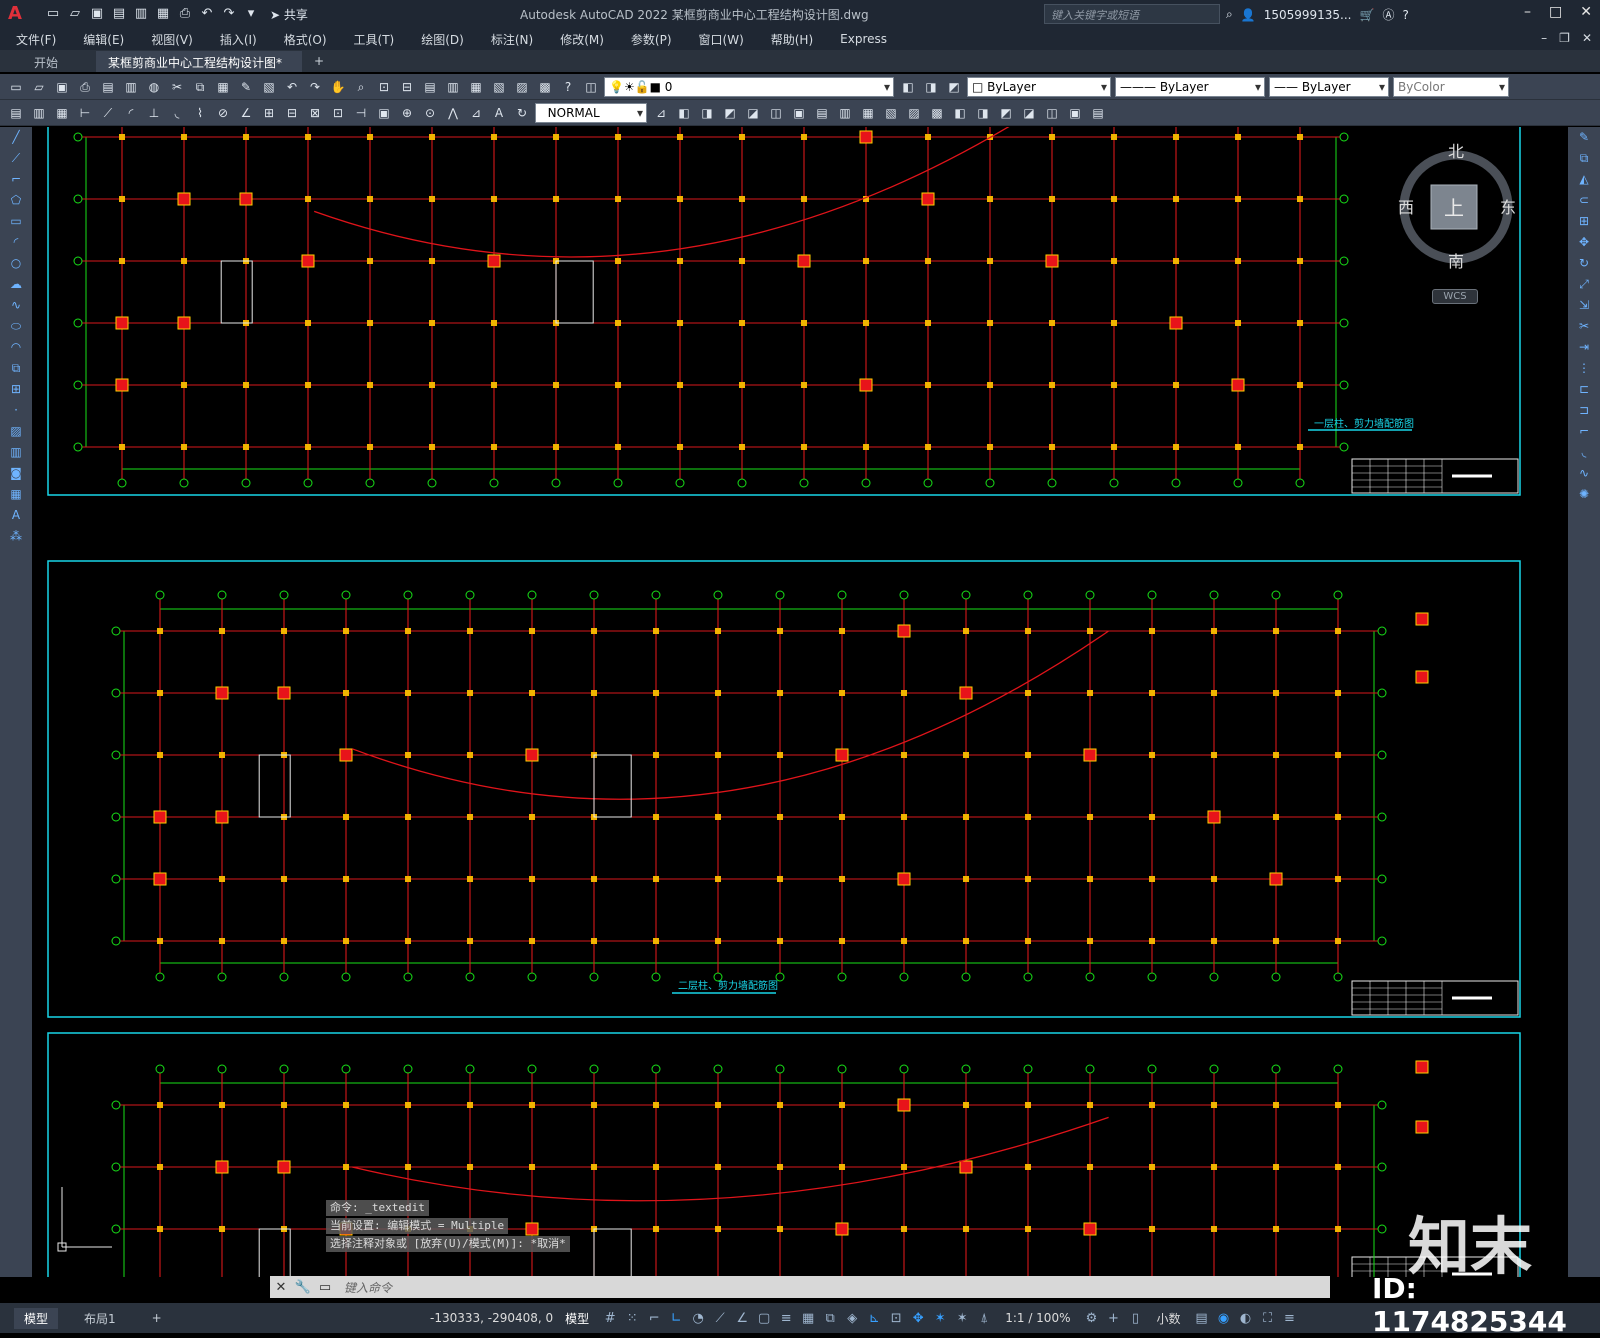 Image resolution: width=1600 pixels, height=1338 pixels. What do you see at coordinates (1029, 113) in the screenshot?
I see `modify-16-icon: ◪` at bounding box center [1029, 113].